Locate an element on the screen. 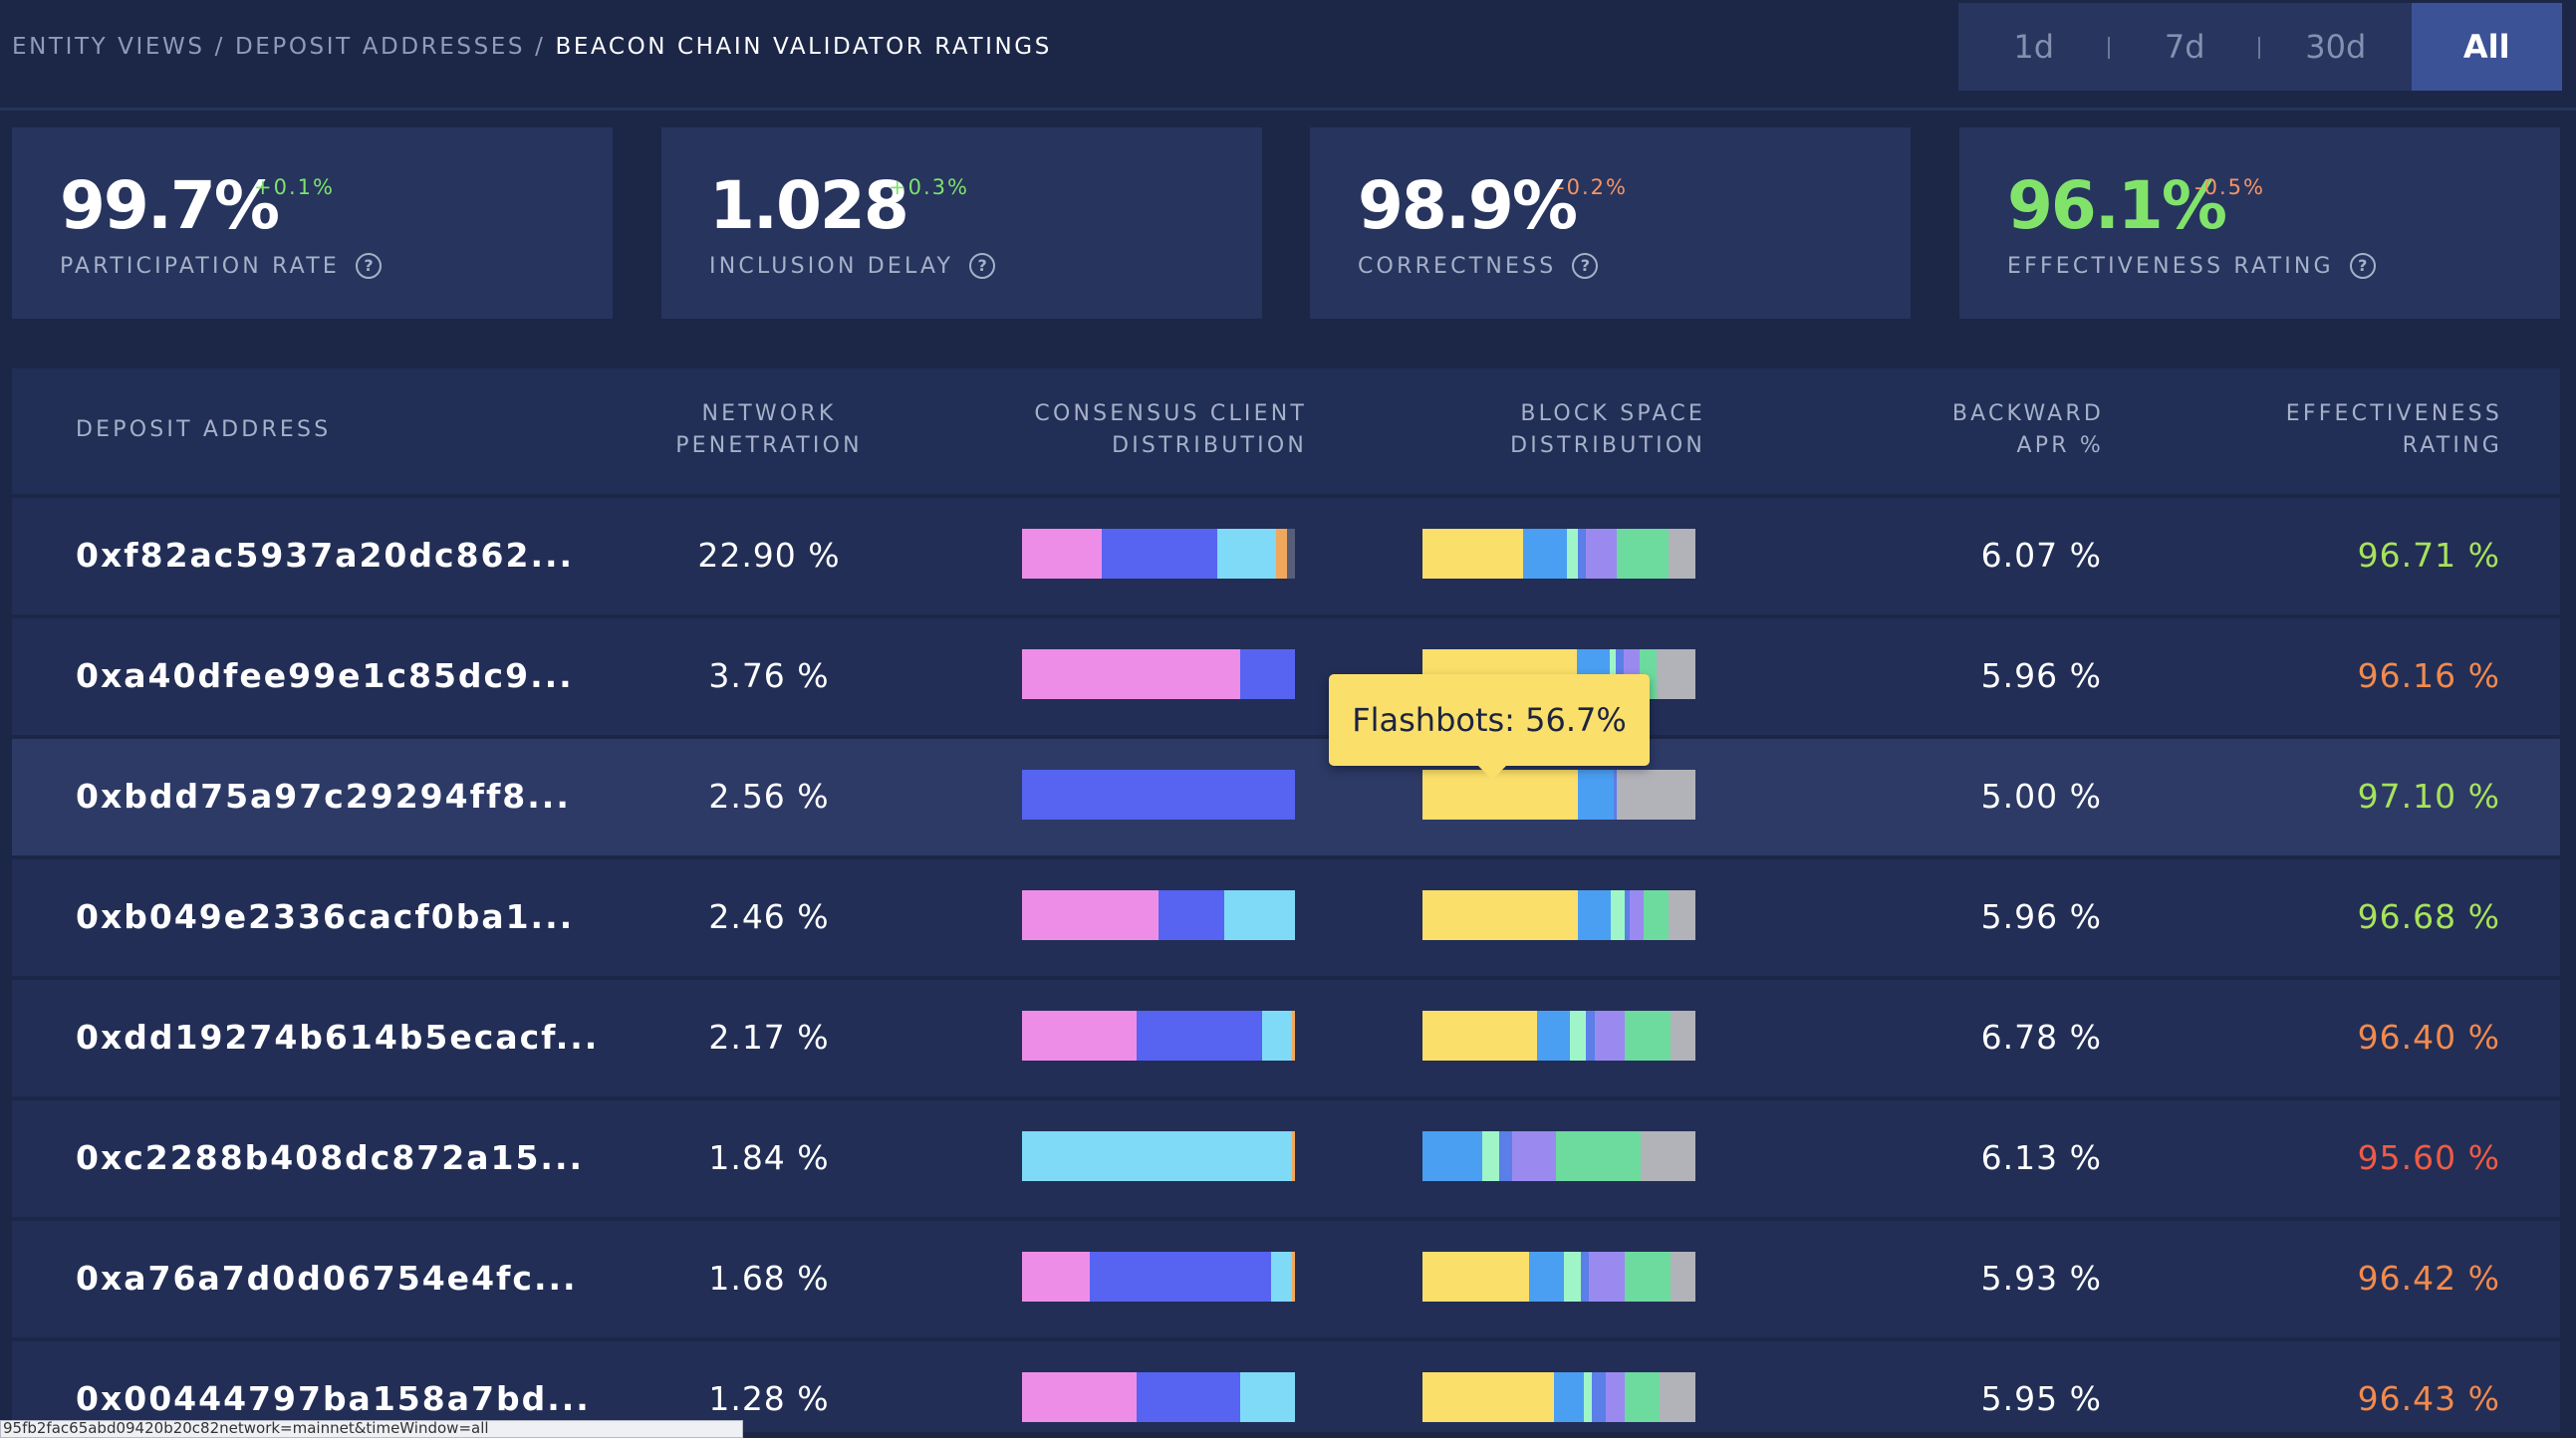  column-header-network-penetration: NETWORK PENETRATION is located at coordinates (769, 430).